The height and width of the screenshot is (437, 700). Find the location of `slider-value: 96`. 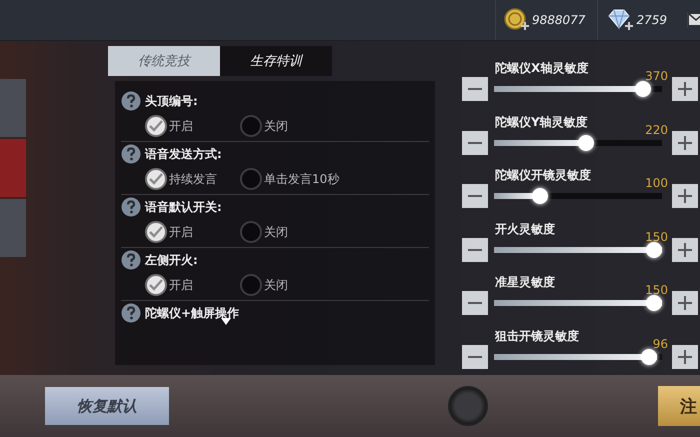

slider-value: 96 is located at coordinates (660, 343).